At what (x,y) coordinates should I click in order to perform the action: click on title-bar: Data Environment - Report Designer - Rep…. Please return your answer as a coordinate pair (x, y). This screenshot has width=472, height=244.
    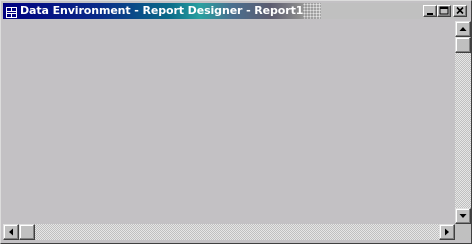
    Looking at the image, I should click on (236, 11).